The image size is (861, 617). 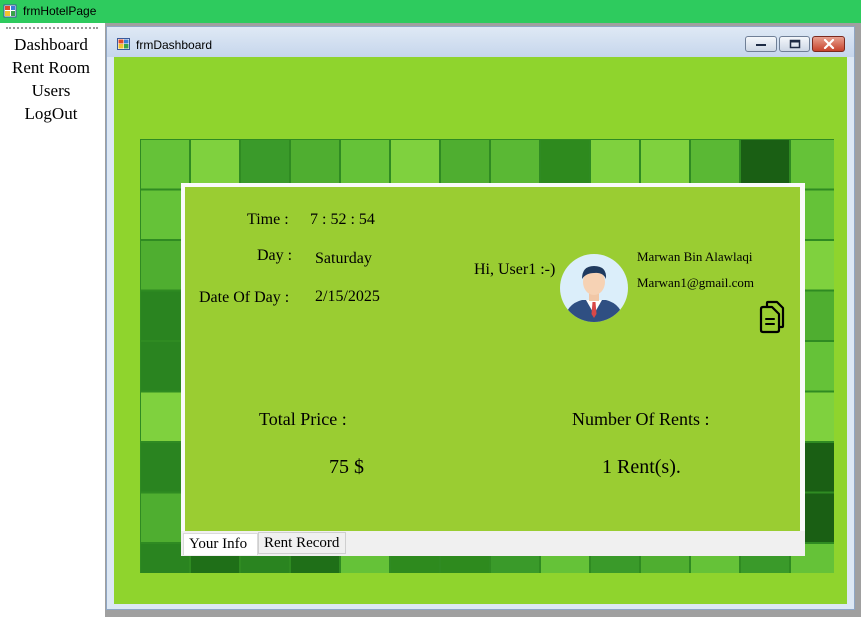 I want to click on dashboard-window-title: frmDashboard, so click(x=174, y=45).